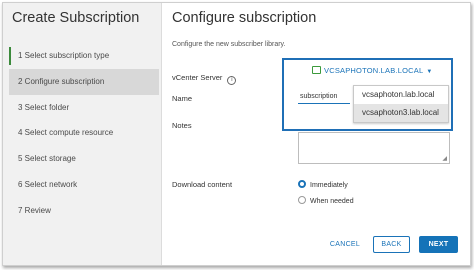  What do you see at coordinates (367, 94) in the screenshot?
I see `annotation-highlight-box` at bounding box center [367, 94].